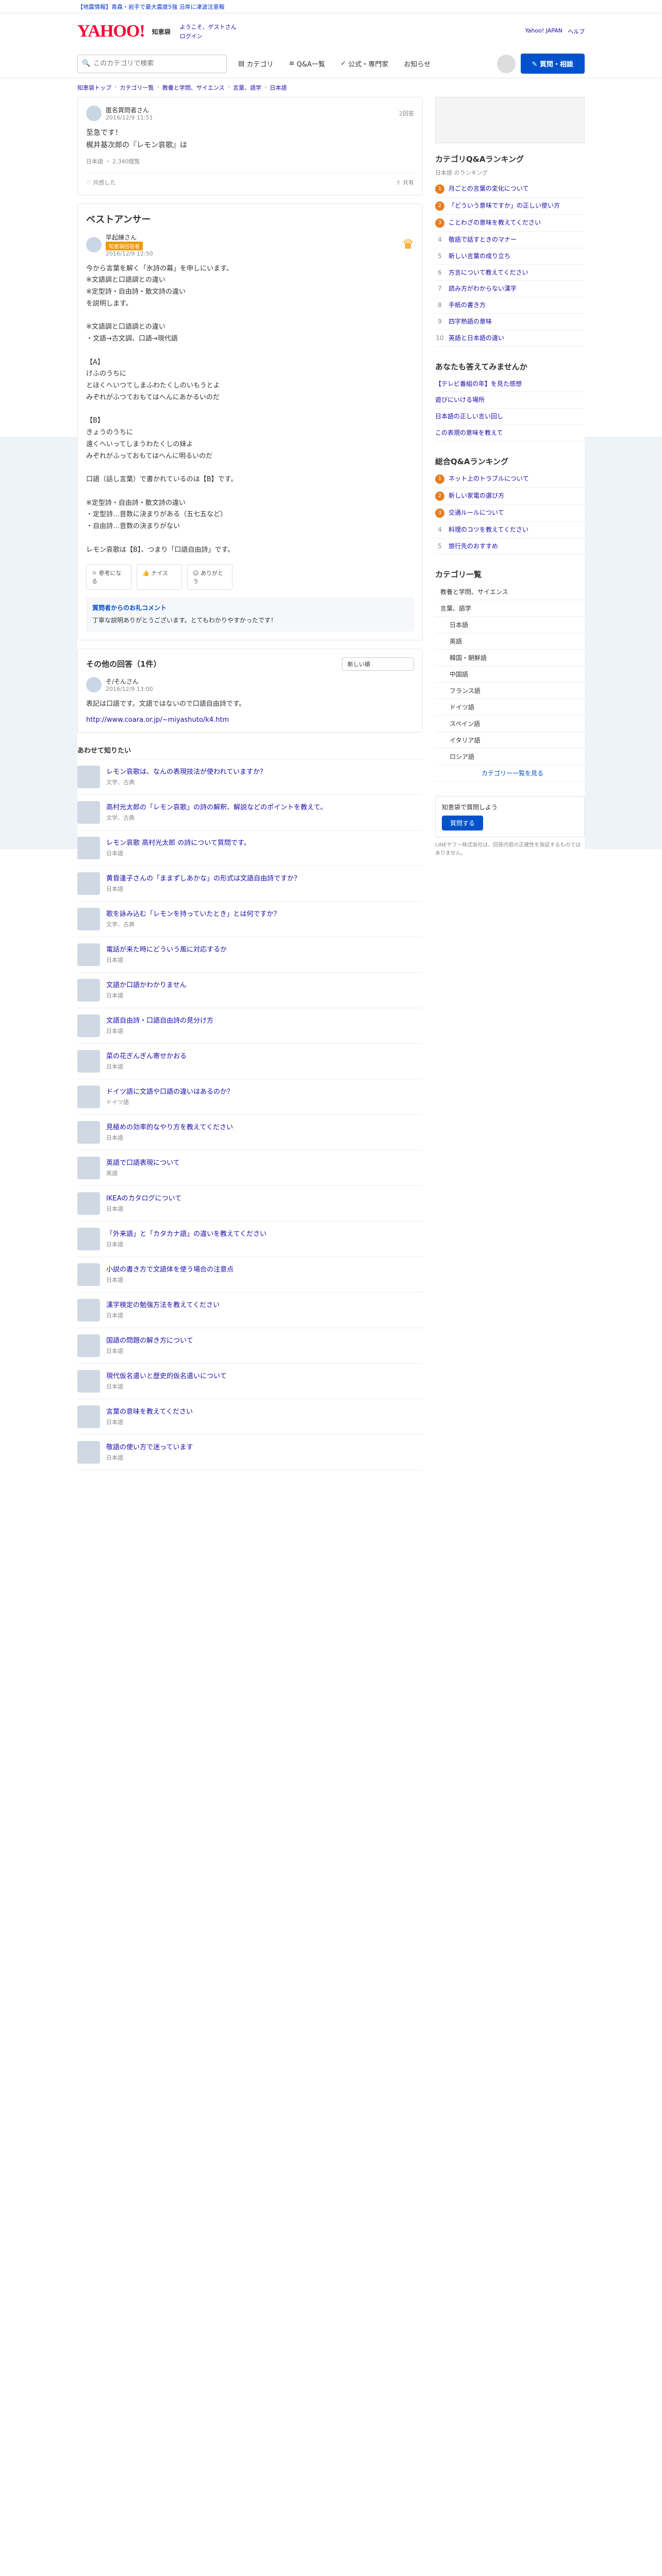  I want to click on recommend-title: 歌を詠み込む「レモンを持っていたとき」とは何ですか？, so click(265, 914).